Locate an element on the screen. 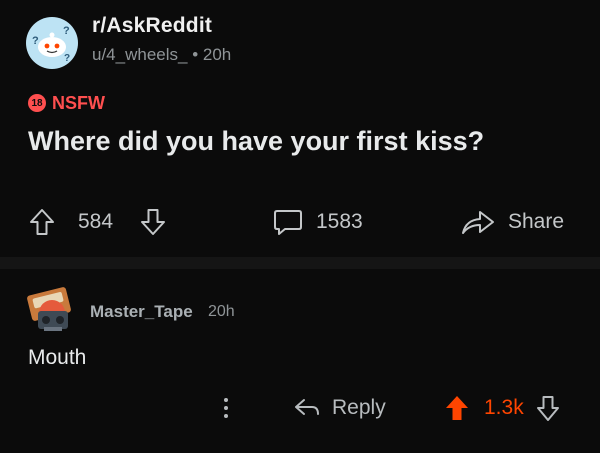 This screenshot has width=600, height=453. share-button: Share is located at coordinates (512, 222).